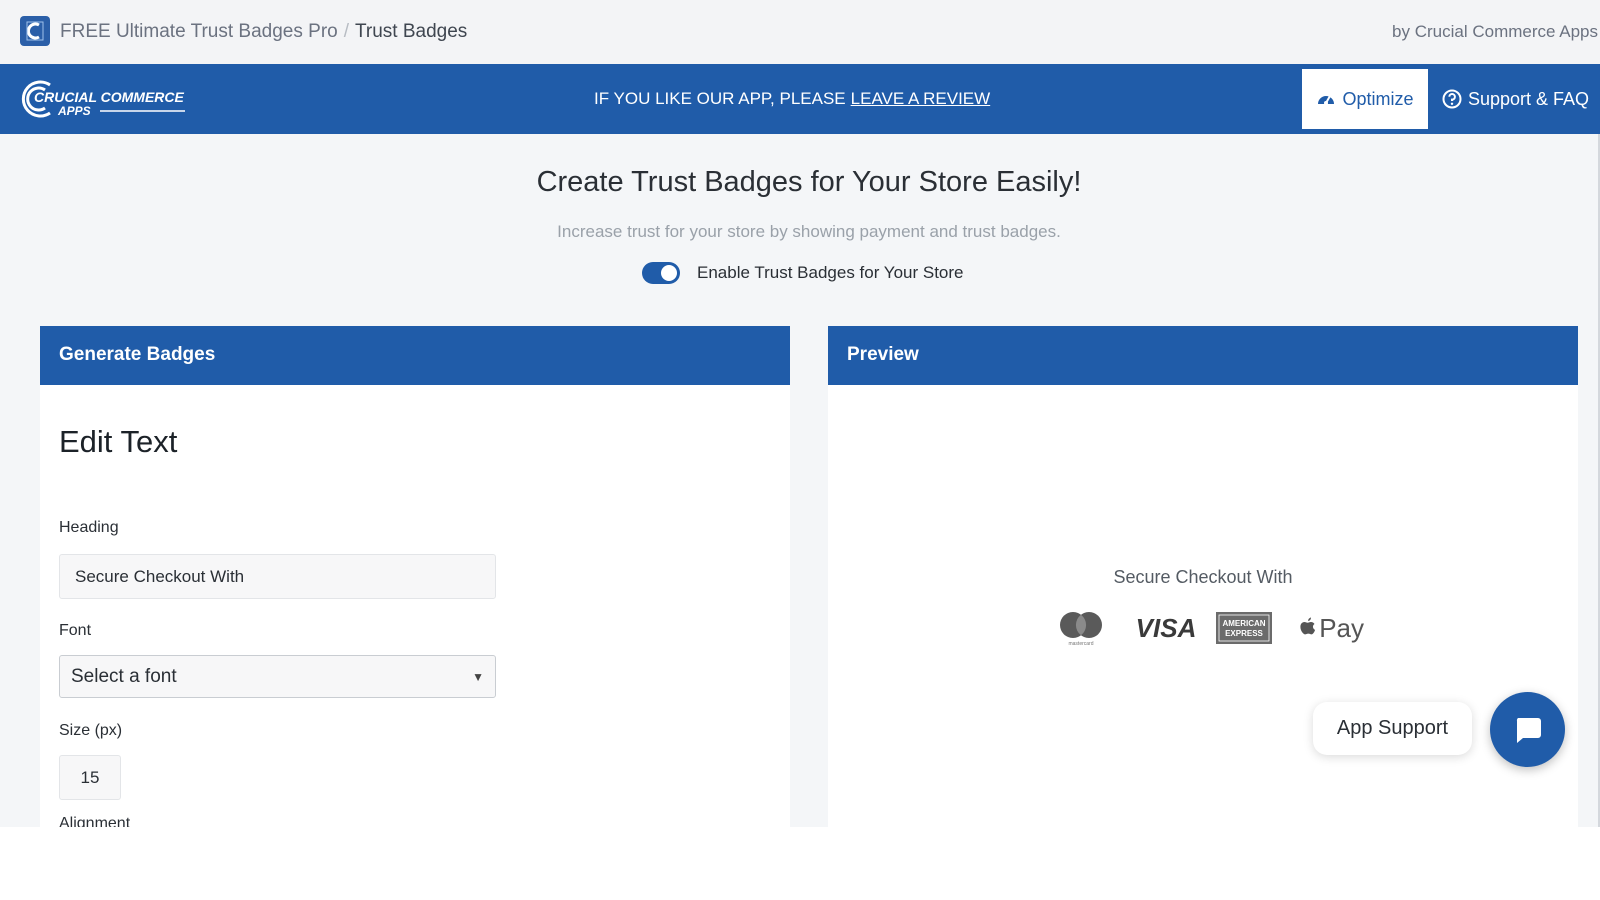 Image resolution: width=1600 pixels, height=900 pixels. I want to click on svg-text: AMERICAN, so click(1243, 623).